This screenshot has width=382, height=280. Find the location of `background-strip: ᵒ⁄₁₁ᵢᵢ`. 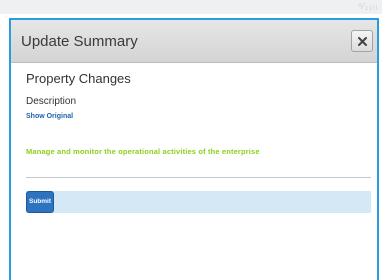

background-strip: ᵒ⁄₁₁ᵢᵢ is located at coordinates (191, 7).